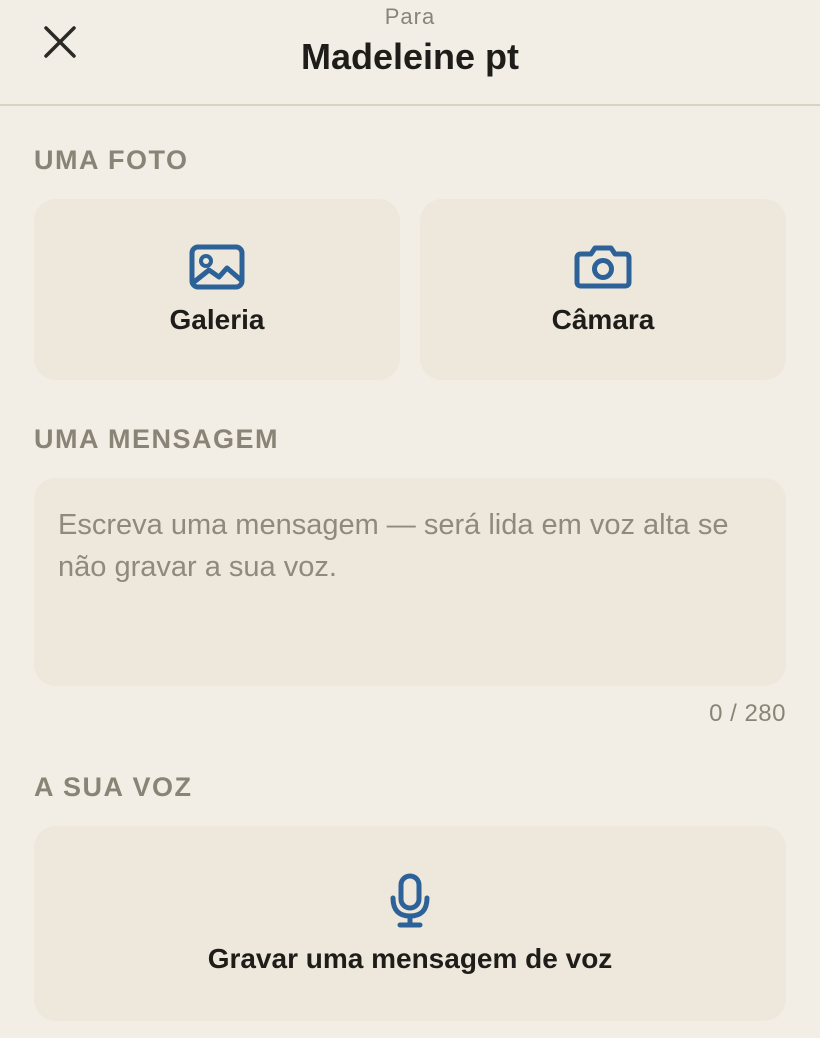  I want to click on voice-section-label: A SUA VOZ, so click(113, 787).